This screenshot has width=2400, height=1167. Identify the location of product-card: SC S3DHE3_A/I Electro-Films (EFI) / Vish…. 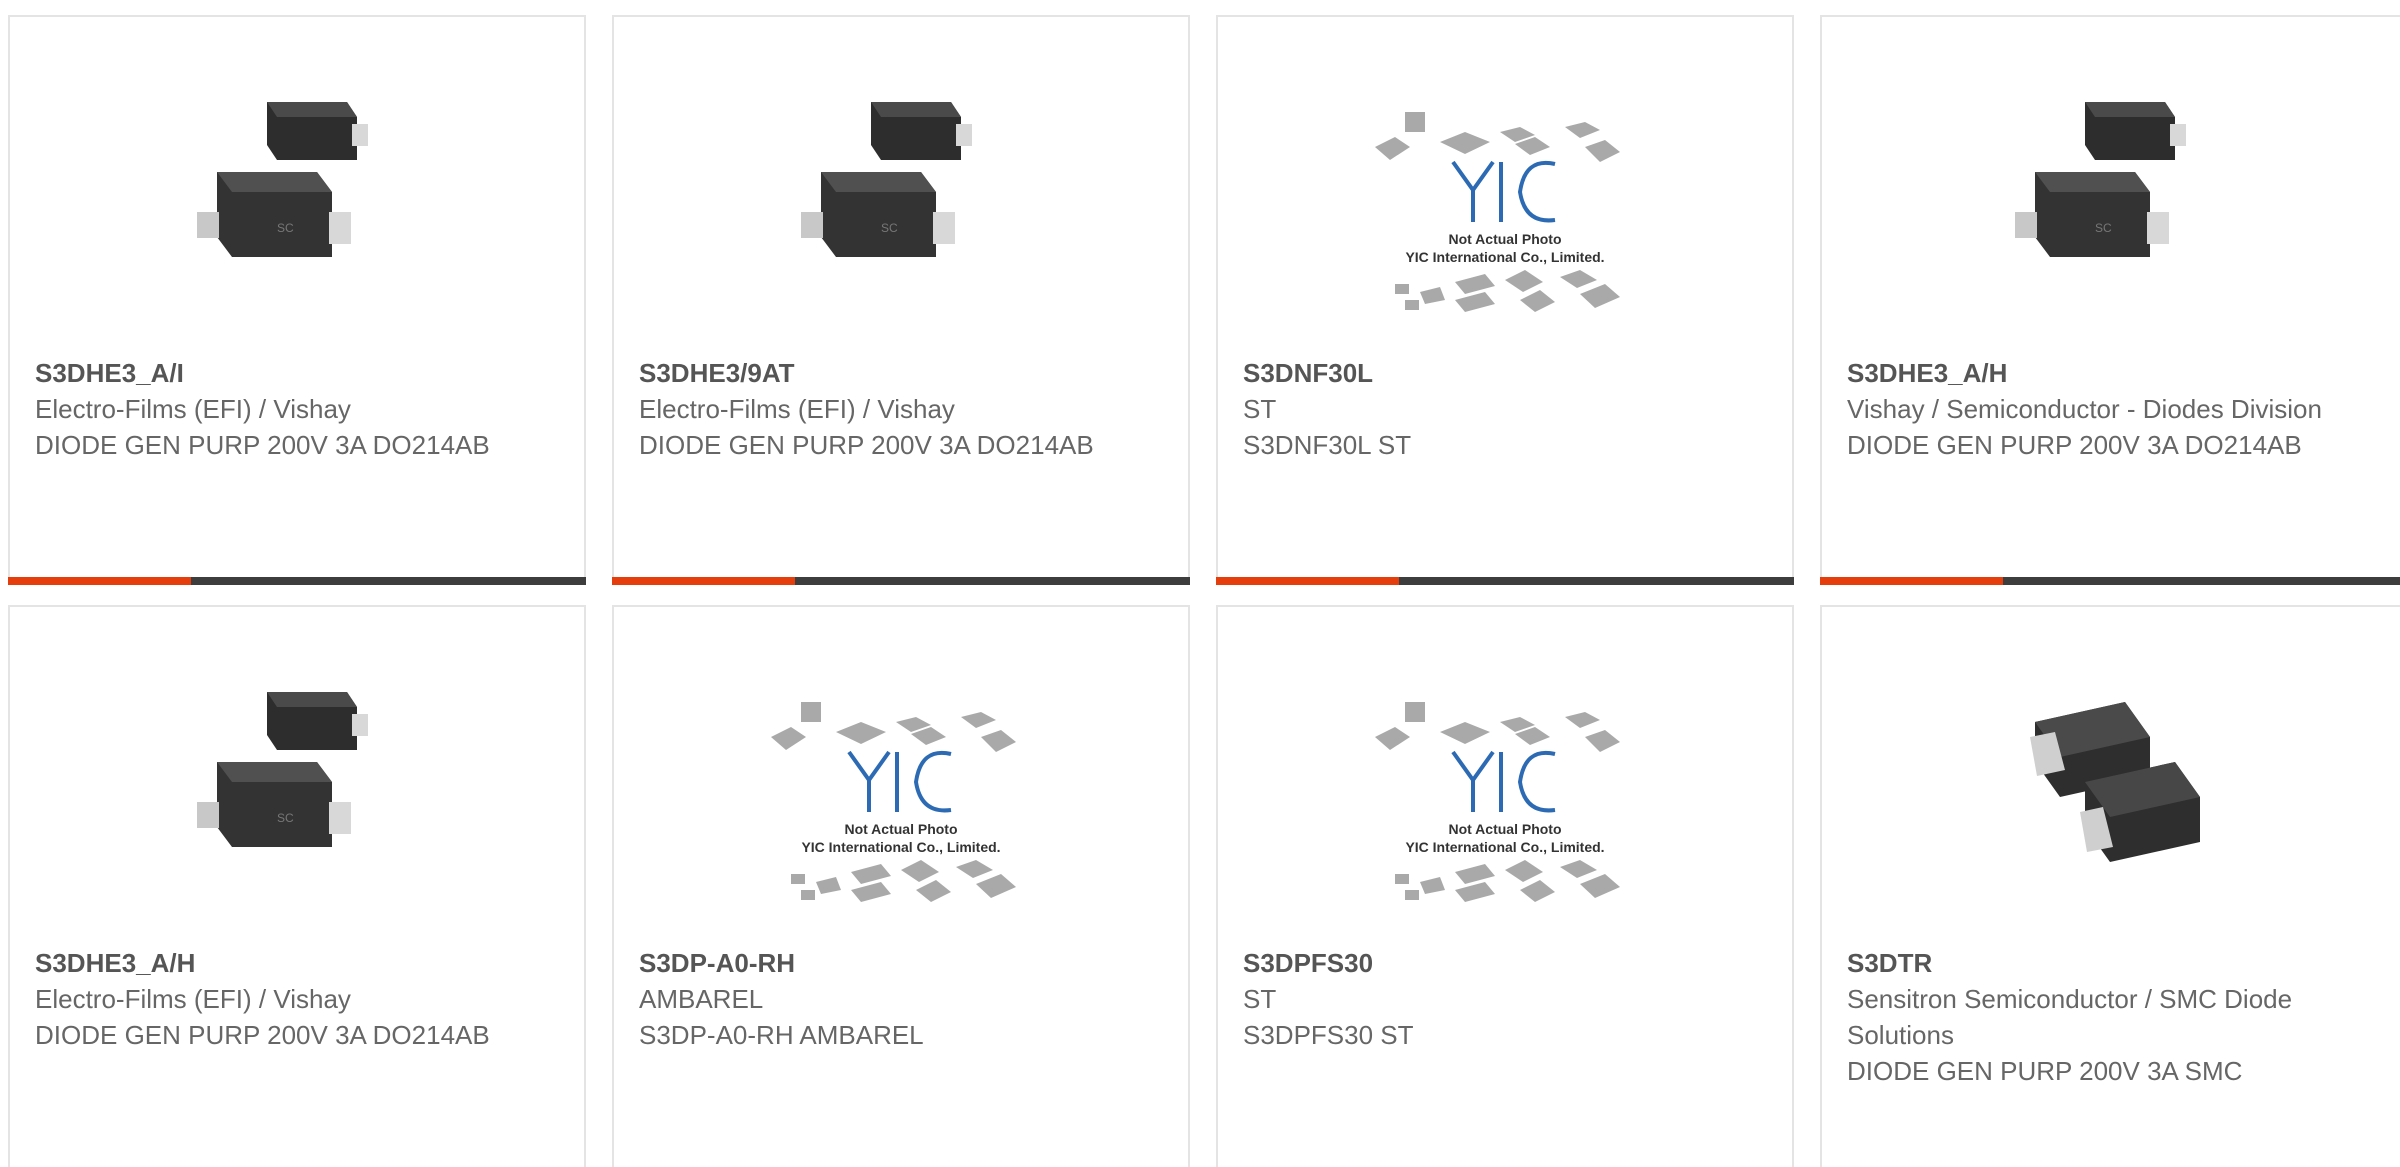
(297, 300).